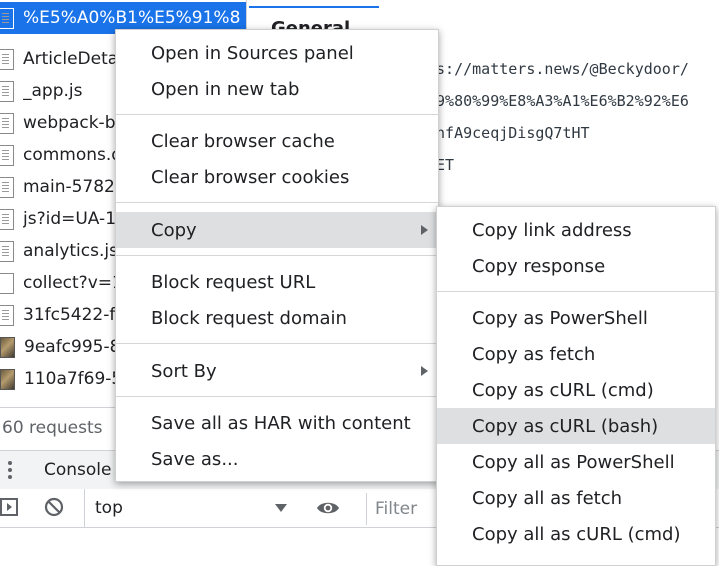 This screenshot has height=566, width=719. What do you see at coordinates (539, 266) in the screenshot?
I see `menu-item-label: Copy response` at bounding box center [539, 266].